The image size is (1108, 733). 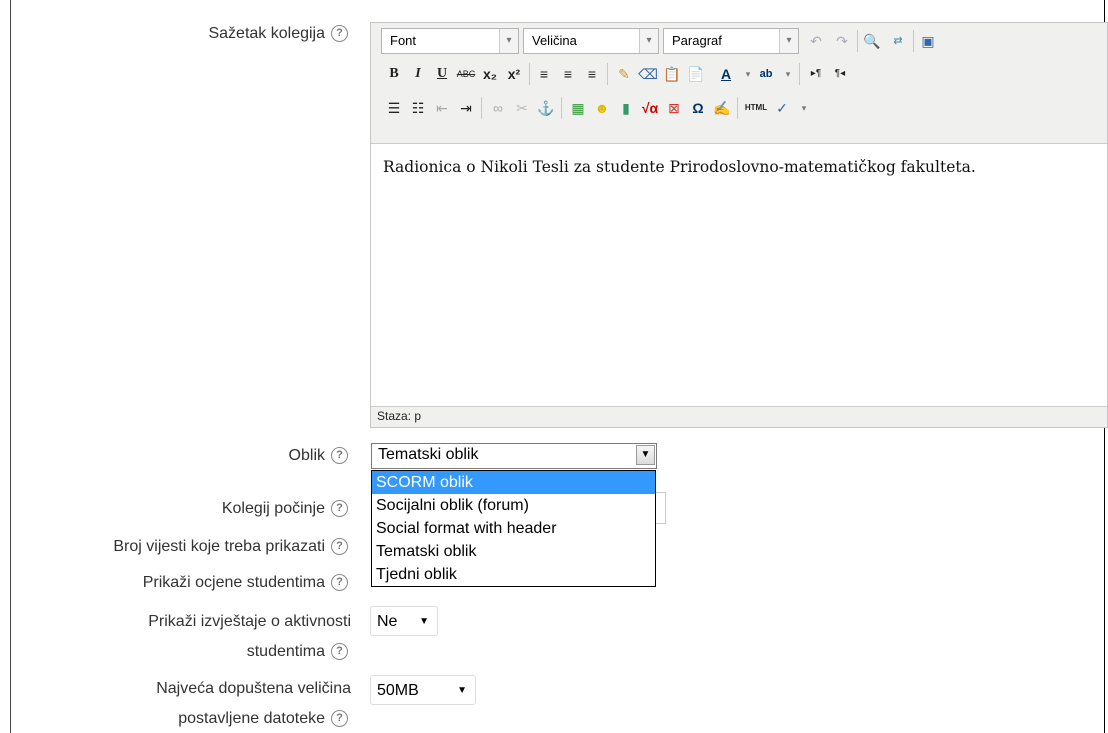 What do you see at coordinates (513, 482) in the screenshot?
I see `dropdown-option: SCORM oblik` at bounding box center [513, 482].